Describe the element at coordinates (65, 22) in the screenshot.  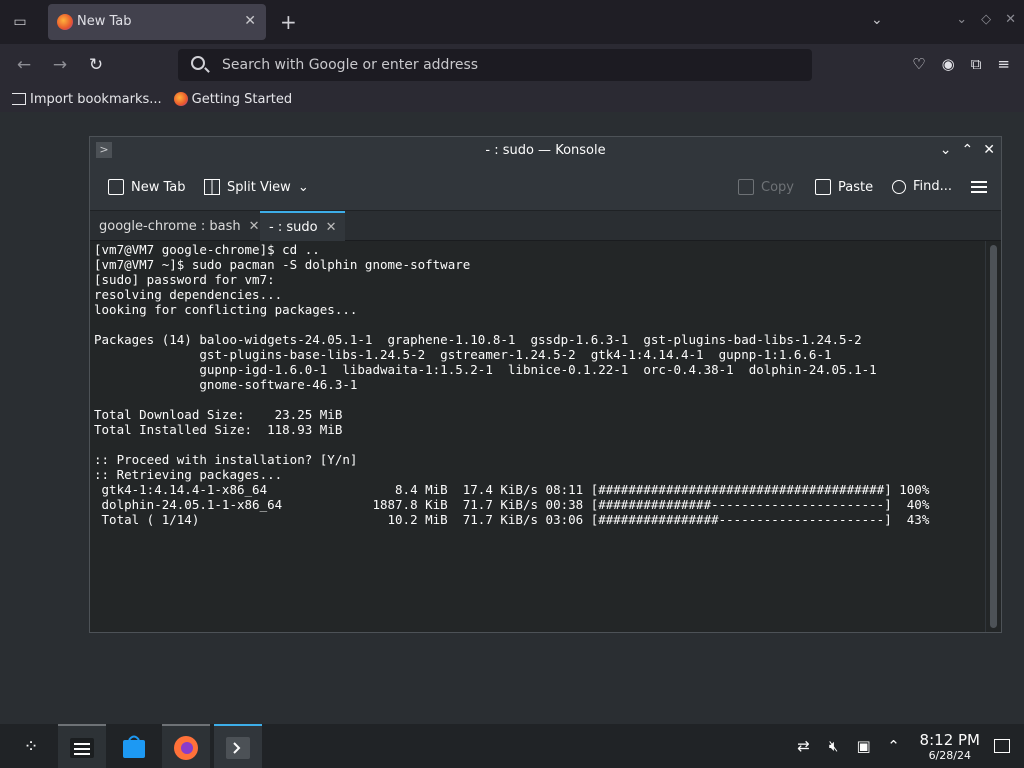
I see `firefox-favicon-icon` at that location.